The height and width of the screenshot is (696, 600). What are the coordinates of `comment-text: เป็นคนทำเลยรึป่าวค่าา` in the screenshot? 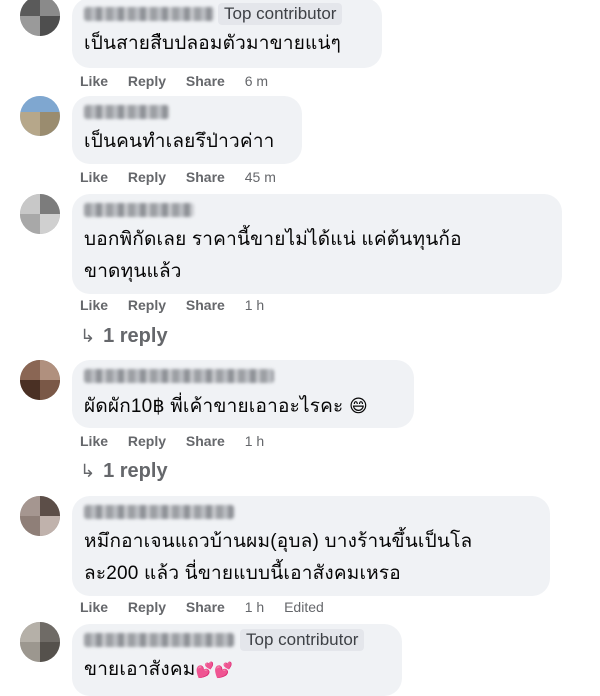 It's located at (179, 141).